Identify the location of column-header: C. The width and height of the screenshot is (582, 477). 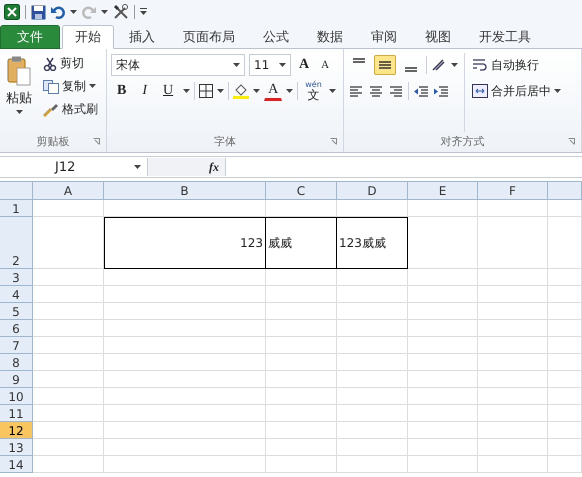
(301, 191).